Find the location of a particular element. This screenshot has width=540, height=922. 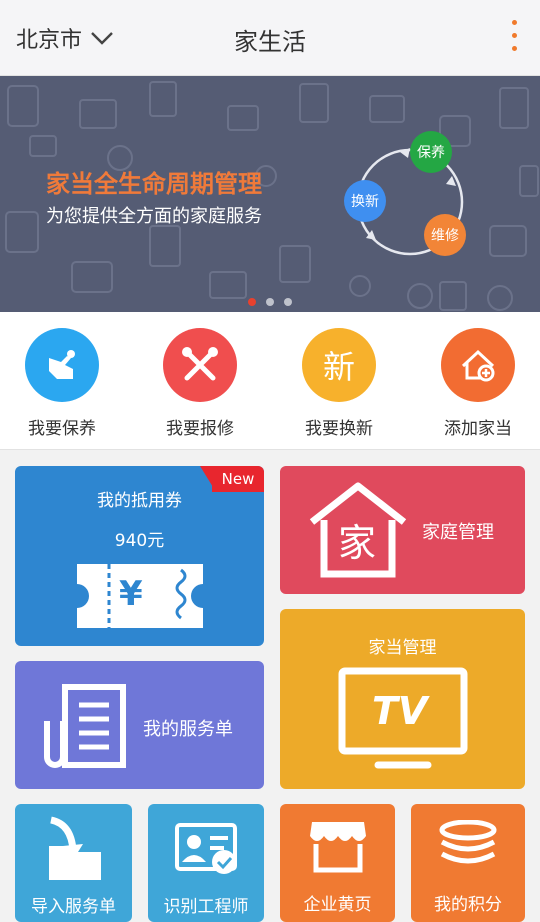

cycle-maintain-badge: 保养 is located at coordinates (431, 152).